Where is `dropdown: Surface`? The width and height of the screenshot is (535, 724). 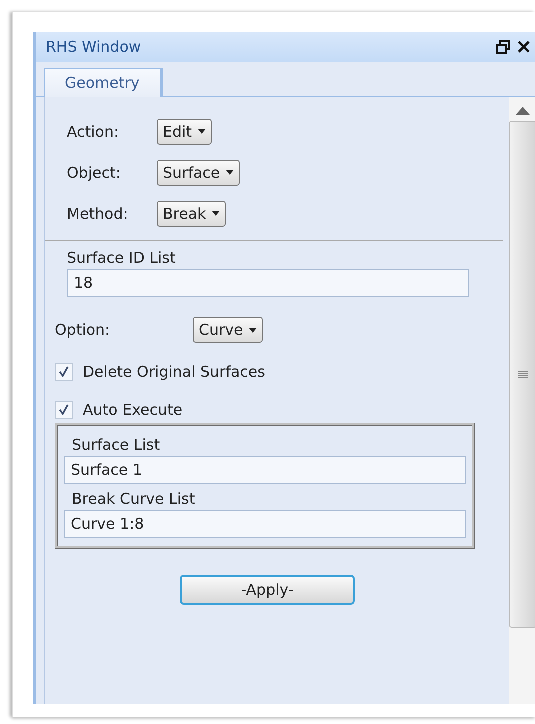 dropdown: Surface is located at coordinates (198, 173).